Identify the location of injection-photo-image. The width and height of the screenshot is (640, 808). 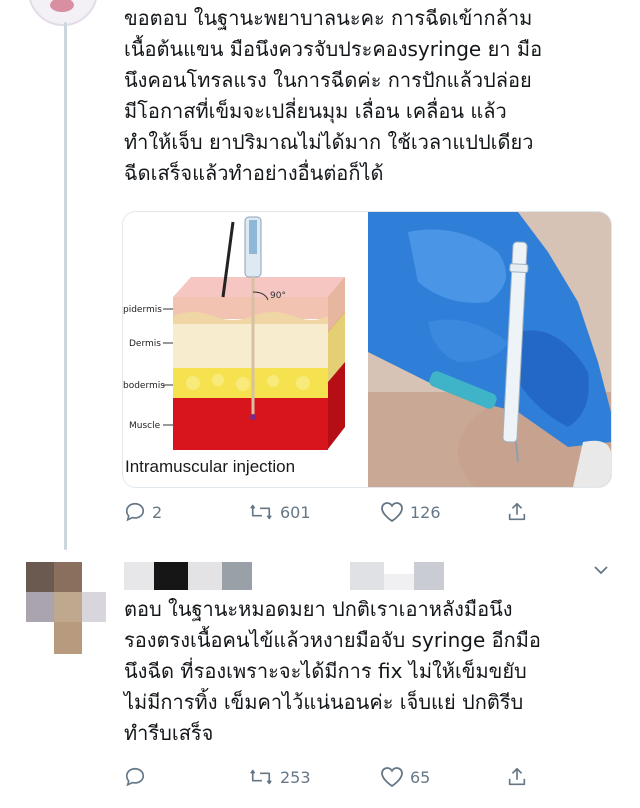
(489, 349).